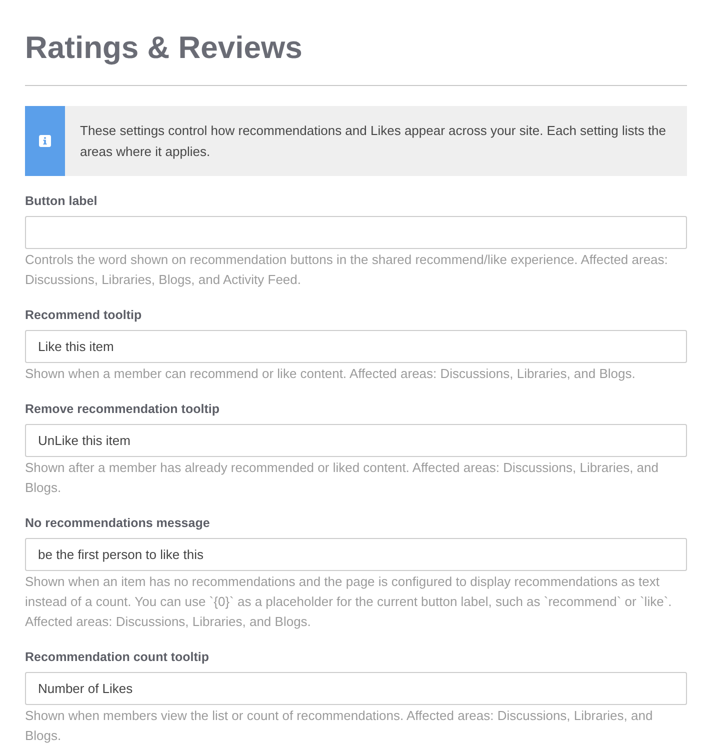  What do you see at coordinates (117, 657) in the screenshot?
I see `field-label: Recommendation count tooltip` at bounding box center [117, 657].